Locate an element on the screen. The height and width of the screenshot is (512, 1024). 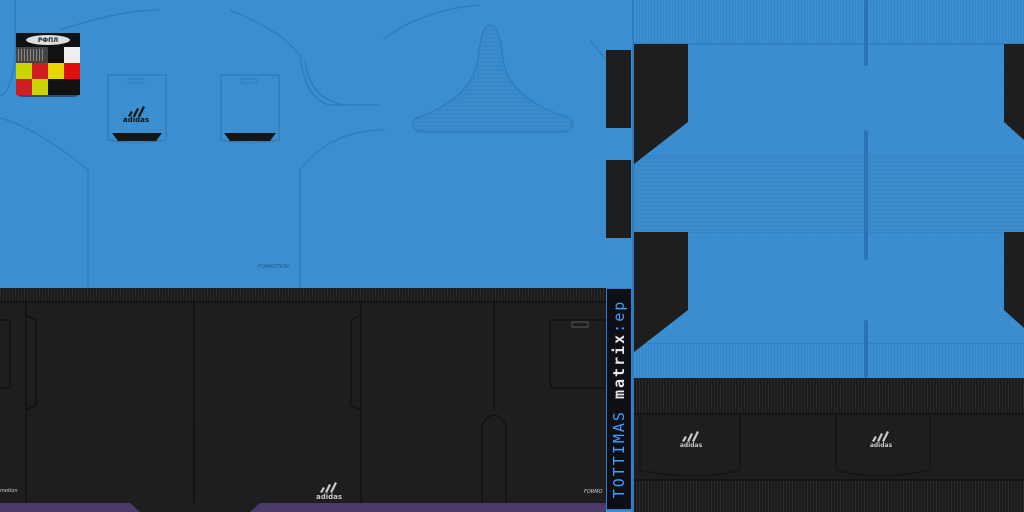
author-credit: TOTTIMAS matrix:ep is located at coordinates (619, 399).